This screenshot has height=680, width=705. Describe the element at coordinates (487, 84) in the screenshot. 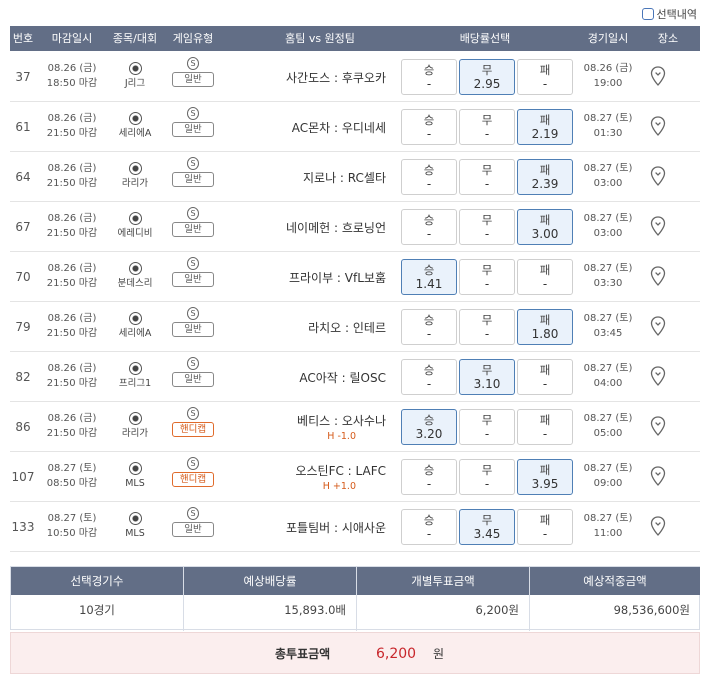

I see `odds-draw-value: 2.95` at that location.